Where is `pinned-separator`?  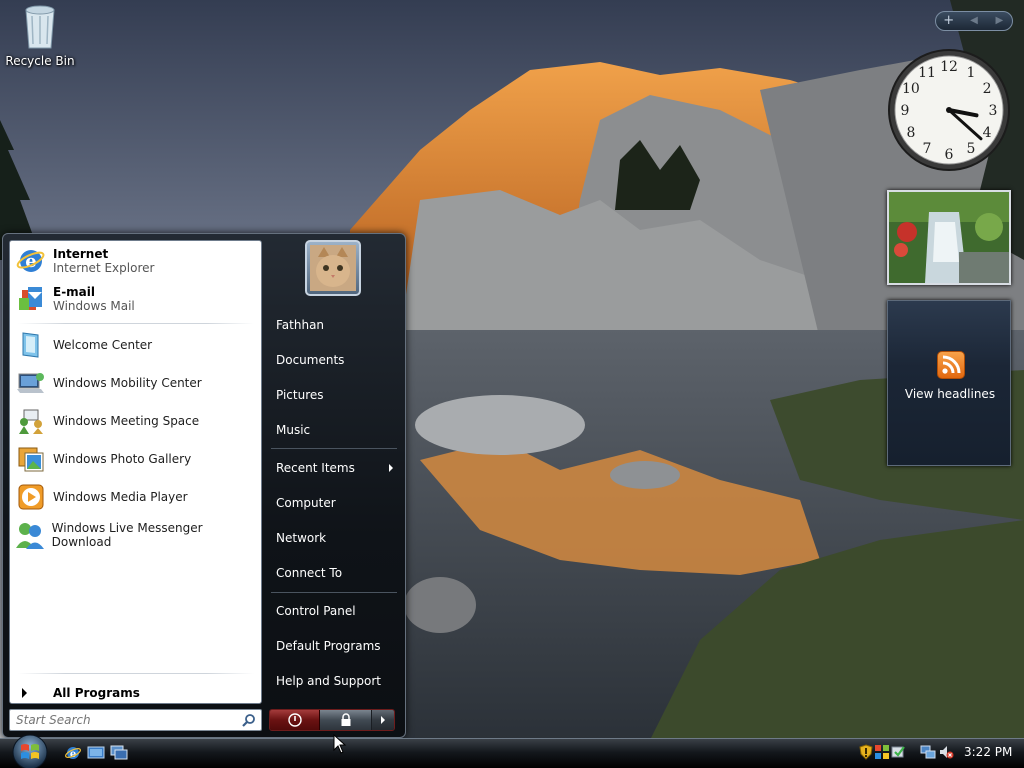 pinned-separator is located at coordinates (136, 323).